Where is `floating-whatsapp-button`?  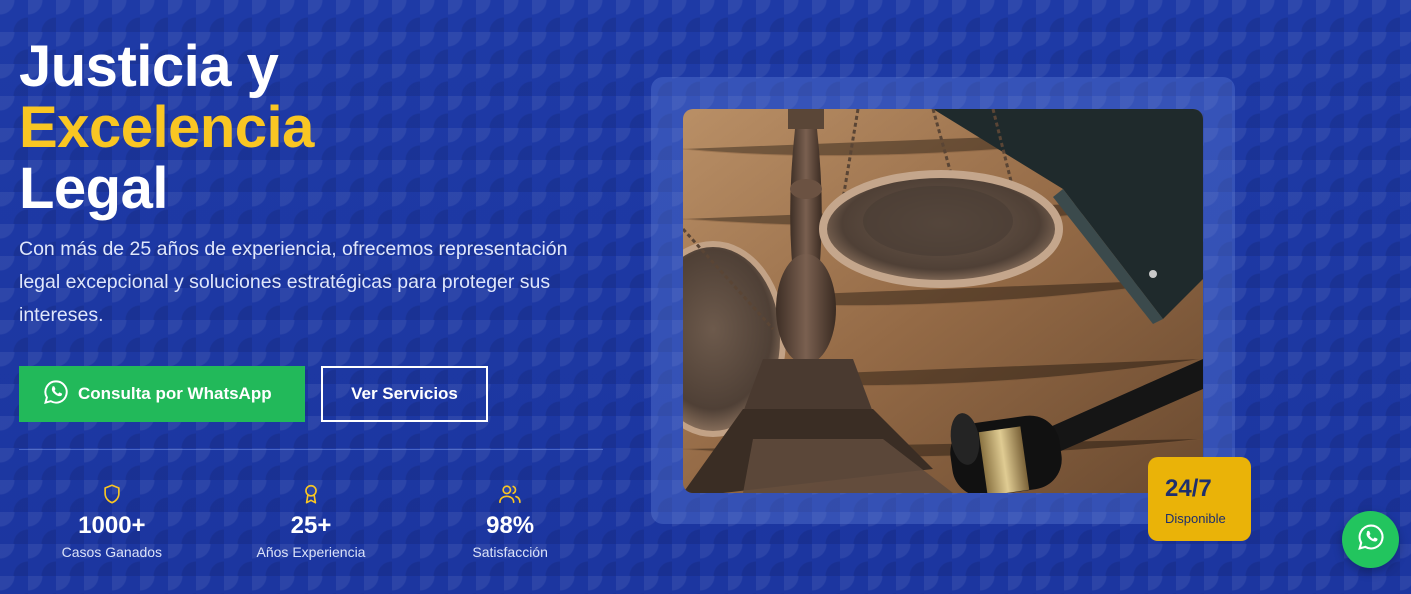 floating-whatsapp-button is located at coordinates (1370, 539).